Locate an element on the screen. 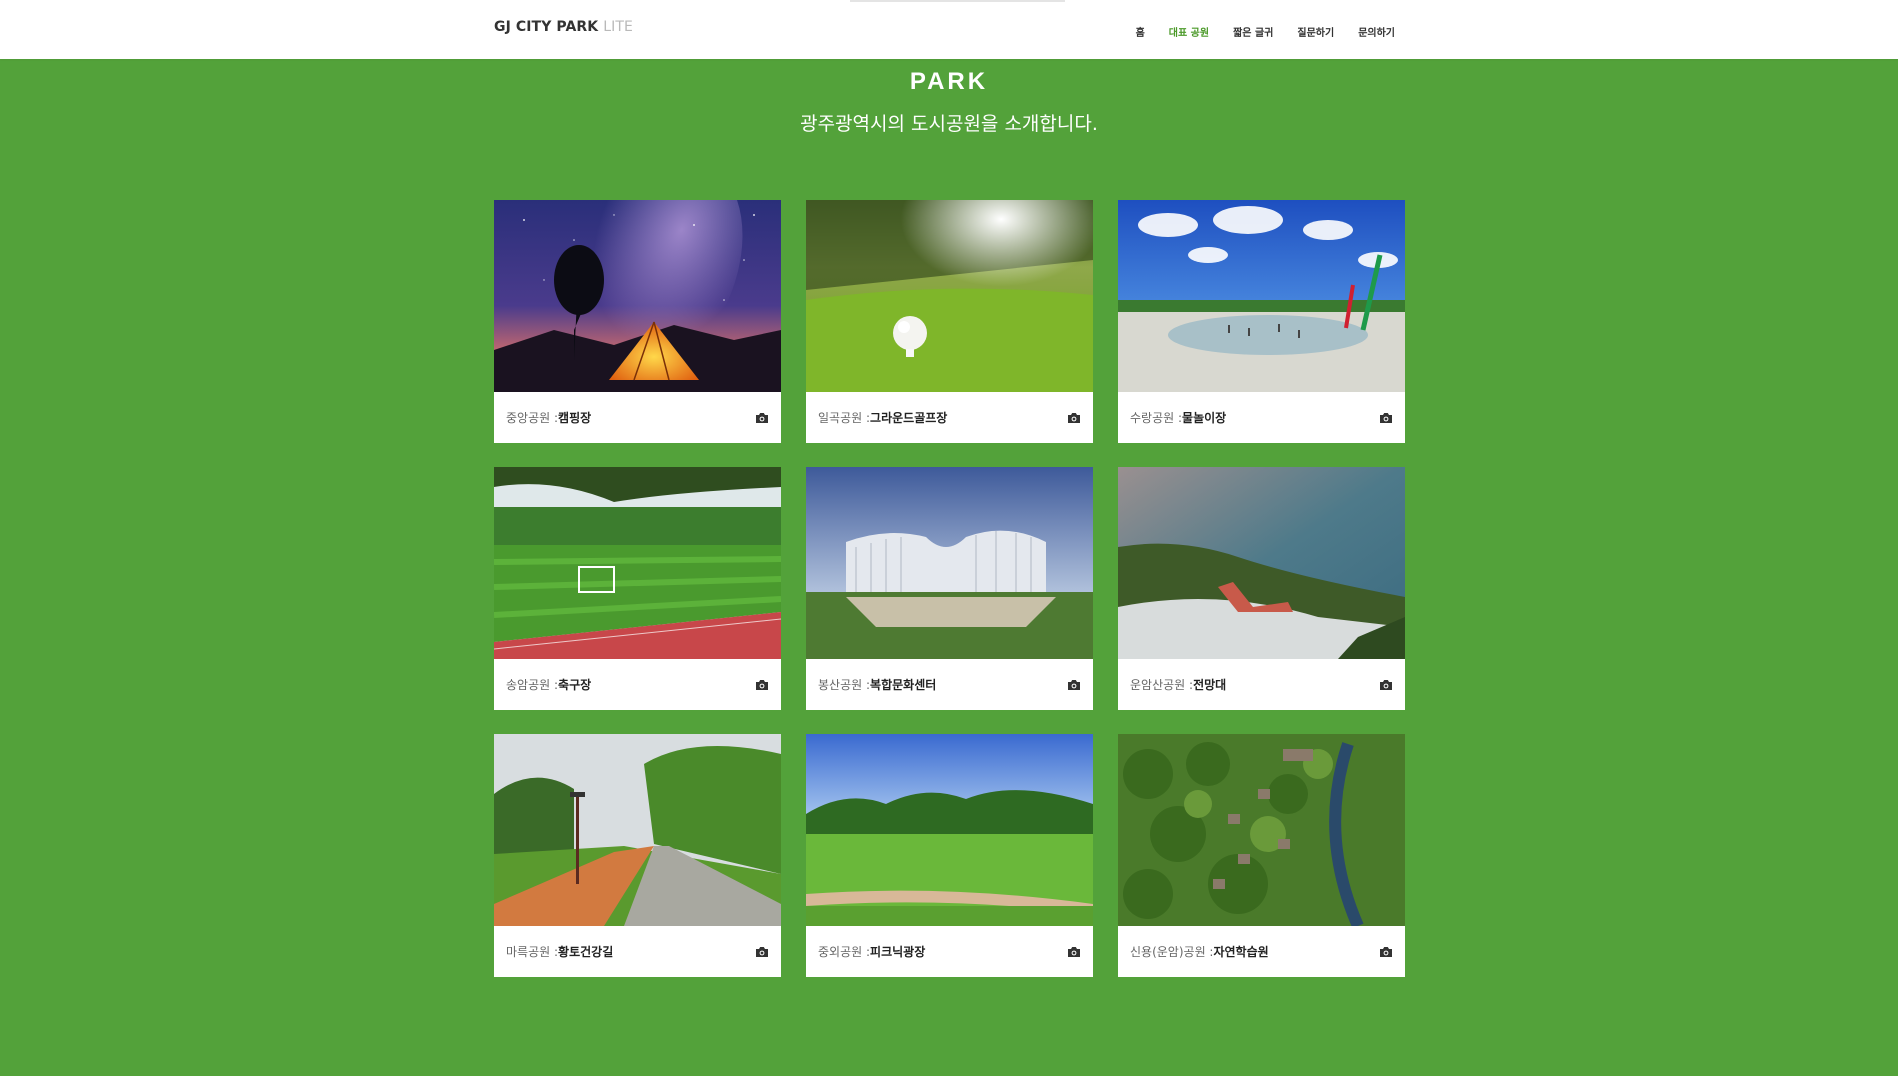 The width and height of the screenshot is (1898, 1076). park-card-ground-golf: 일곡공원 :그라운드골프장 is located at coordinates (949, 321).